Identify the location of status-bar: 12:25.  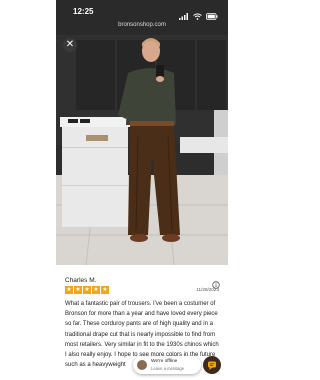
(142, 11).